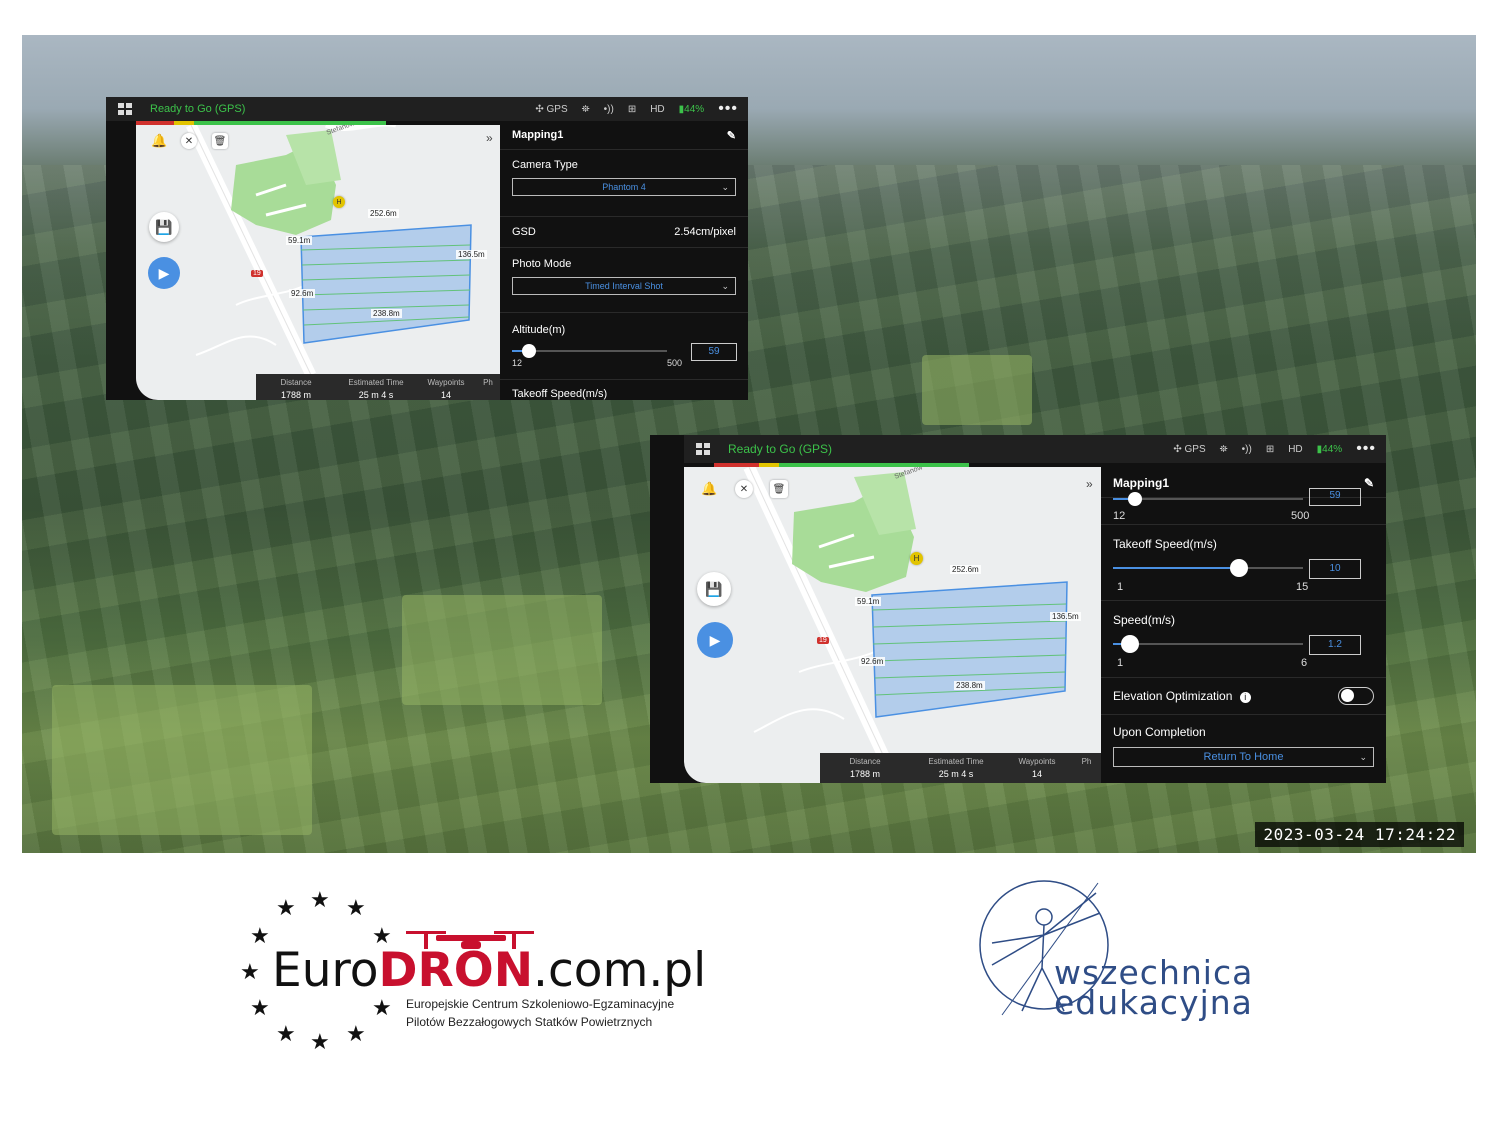 Image resolution: width=1500 pixels, height=1125 pixels. I want to click on upon-completion-select: Return To Home ⌄, so click(1243, 757).